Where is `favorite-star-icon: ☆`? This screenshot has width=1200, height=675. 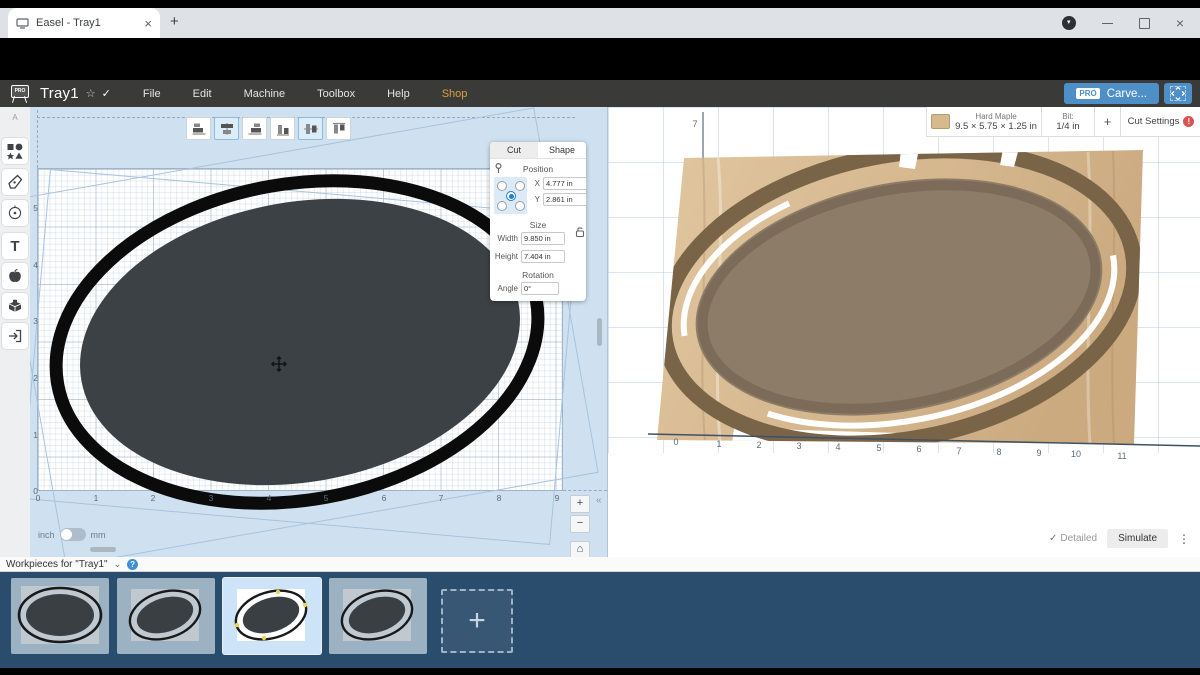
favorite-star-icon: ☆ is located at coordinates (91, 93).